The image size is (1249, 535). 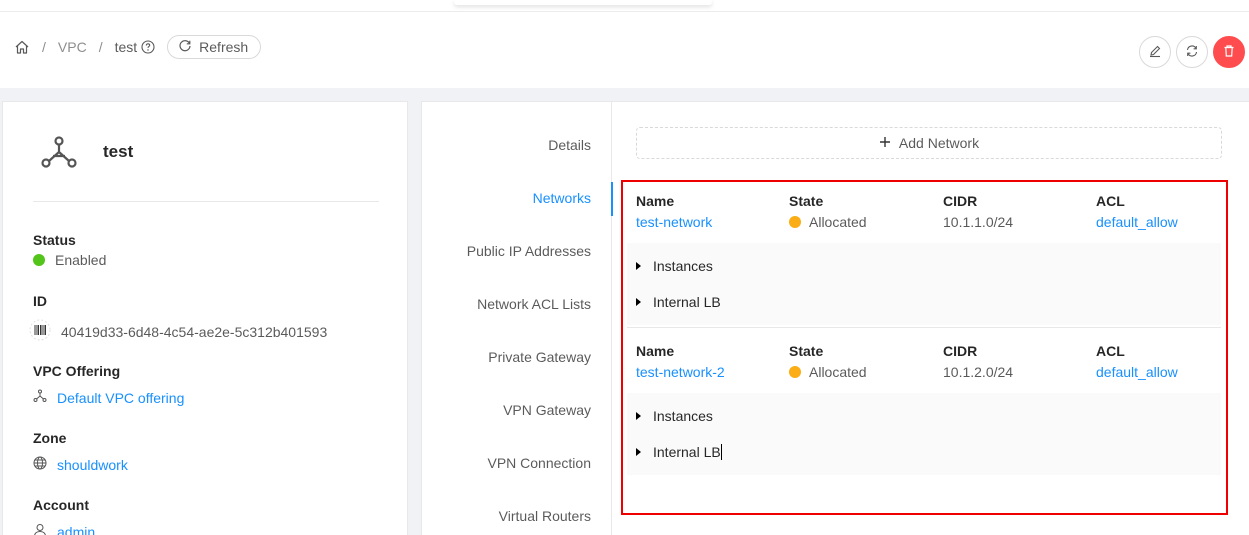 I want to click on tab-public-ip-addresses: Public IP Addresses, so click(x=529, y=251).